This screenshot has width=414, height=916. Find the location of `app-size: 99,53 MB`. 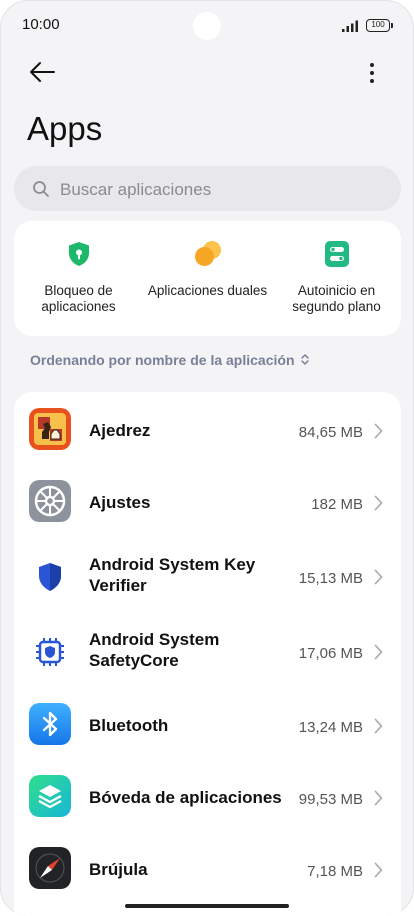

app-size: 99,53 MB is located at coordinates (330, 799).